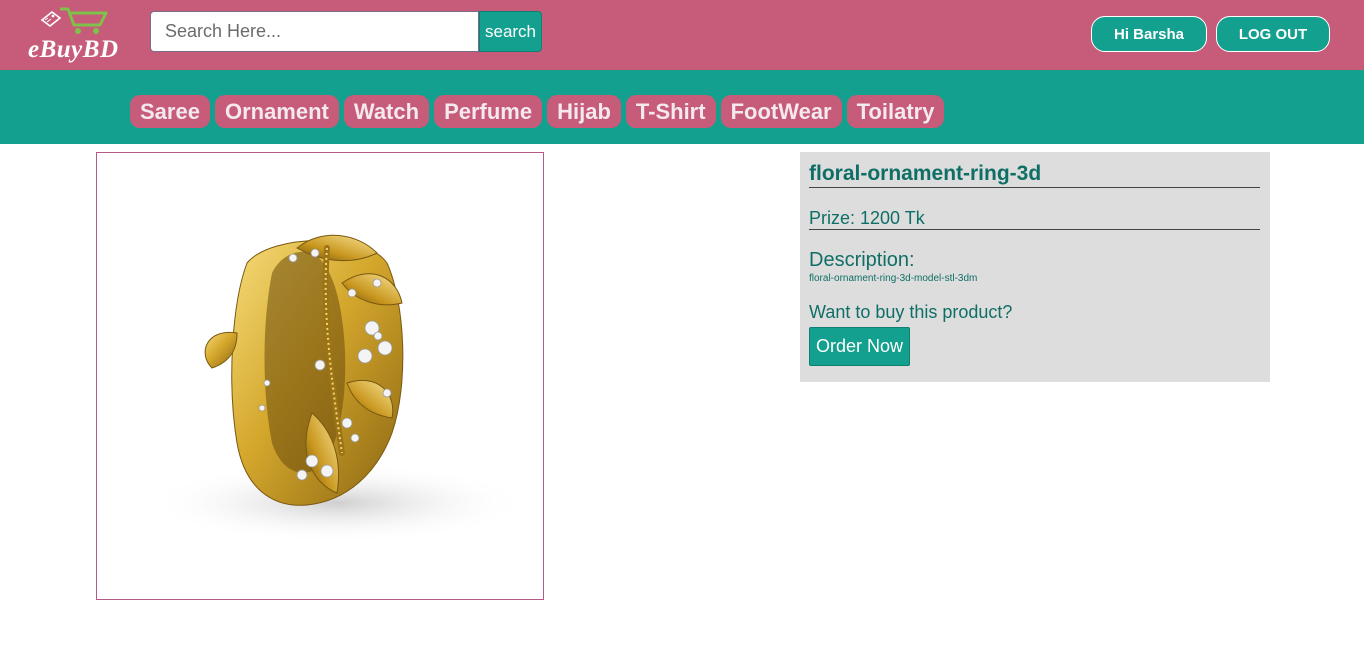 The height and width of the screenshot is (657, 1364). What do you see at coordinates (74, 20) in the screenshot?
I see `cart-logo-icon` at bounding box center [74, 20].